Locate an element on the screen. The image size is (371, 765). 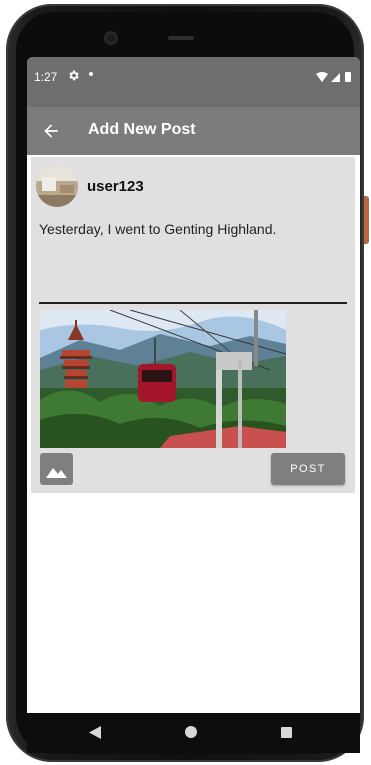
arrow-left-icon is located at coordinates (51, 131).